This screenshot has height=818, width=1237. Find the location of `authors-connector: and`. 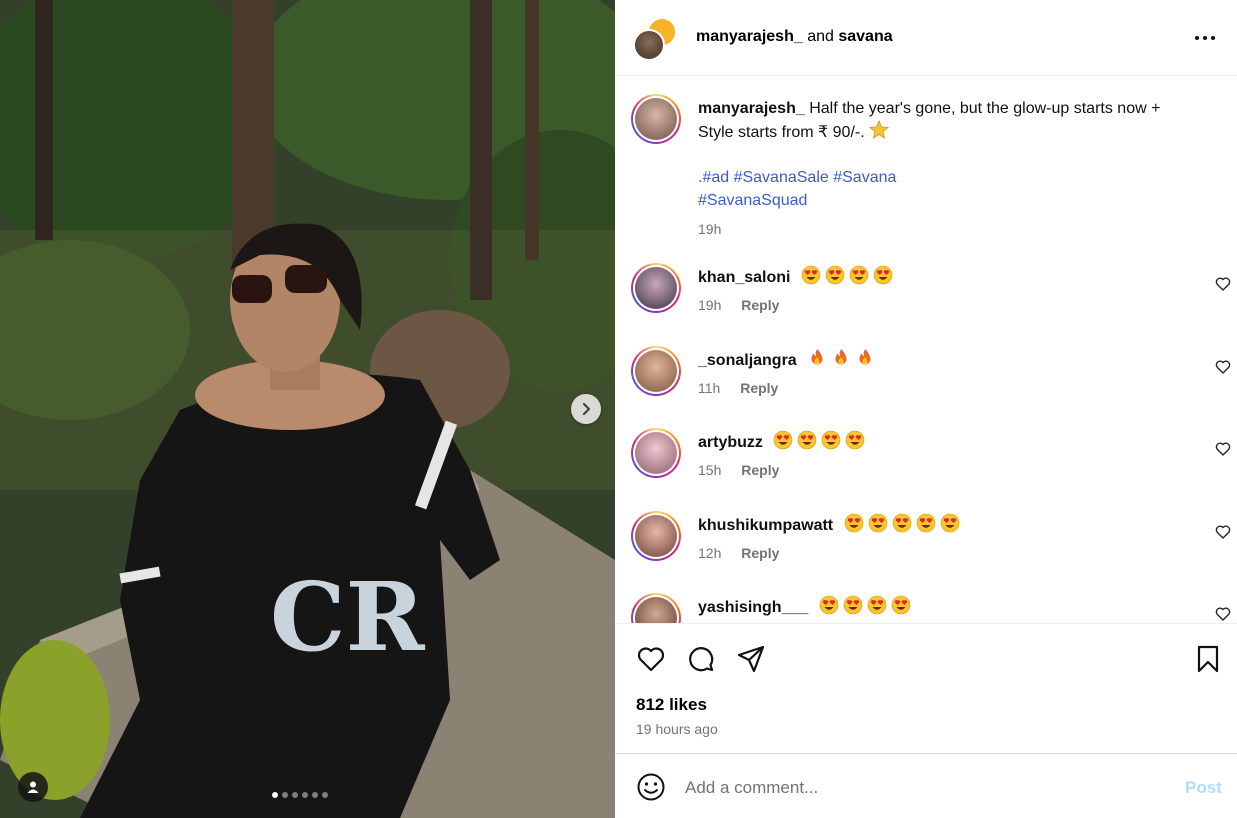

authors-connector: and is located at coordinates (820, 36).